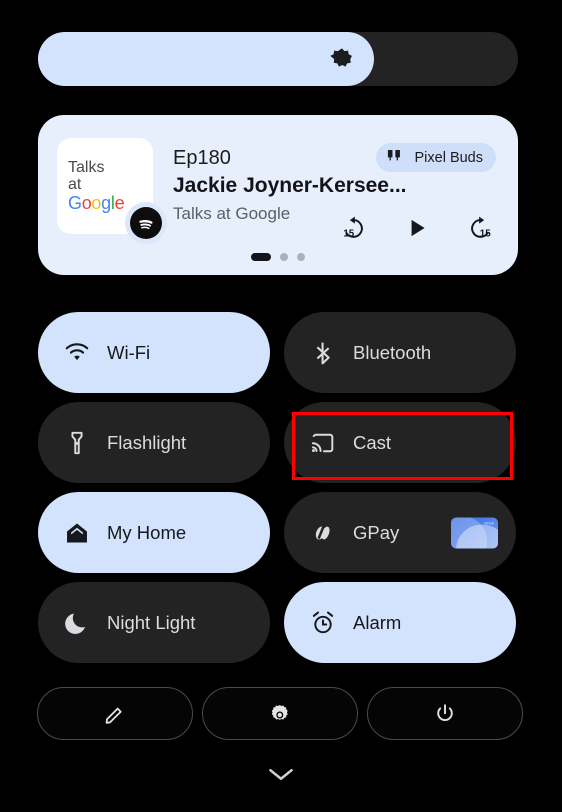 The height and width of the screenshot is (812, 562). I want to click on alarm-icon, so click(323, 623).